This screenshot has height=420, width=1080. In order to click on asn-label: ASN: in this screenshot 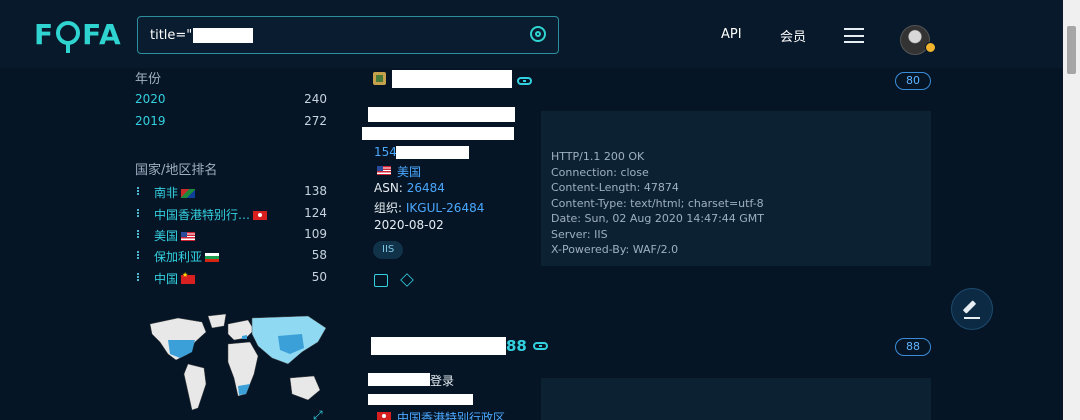, I will do `click(388, 188)`.